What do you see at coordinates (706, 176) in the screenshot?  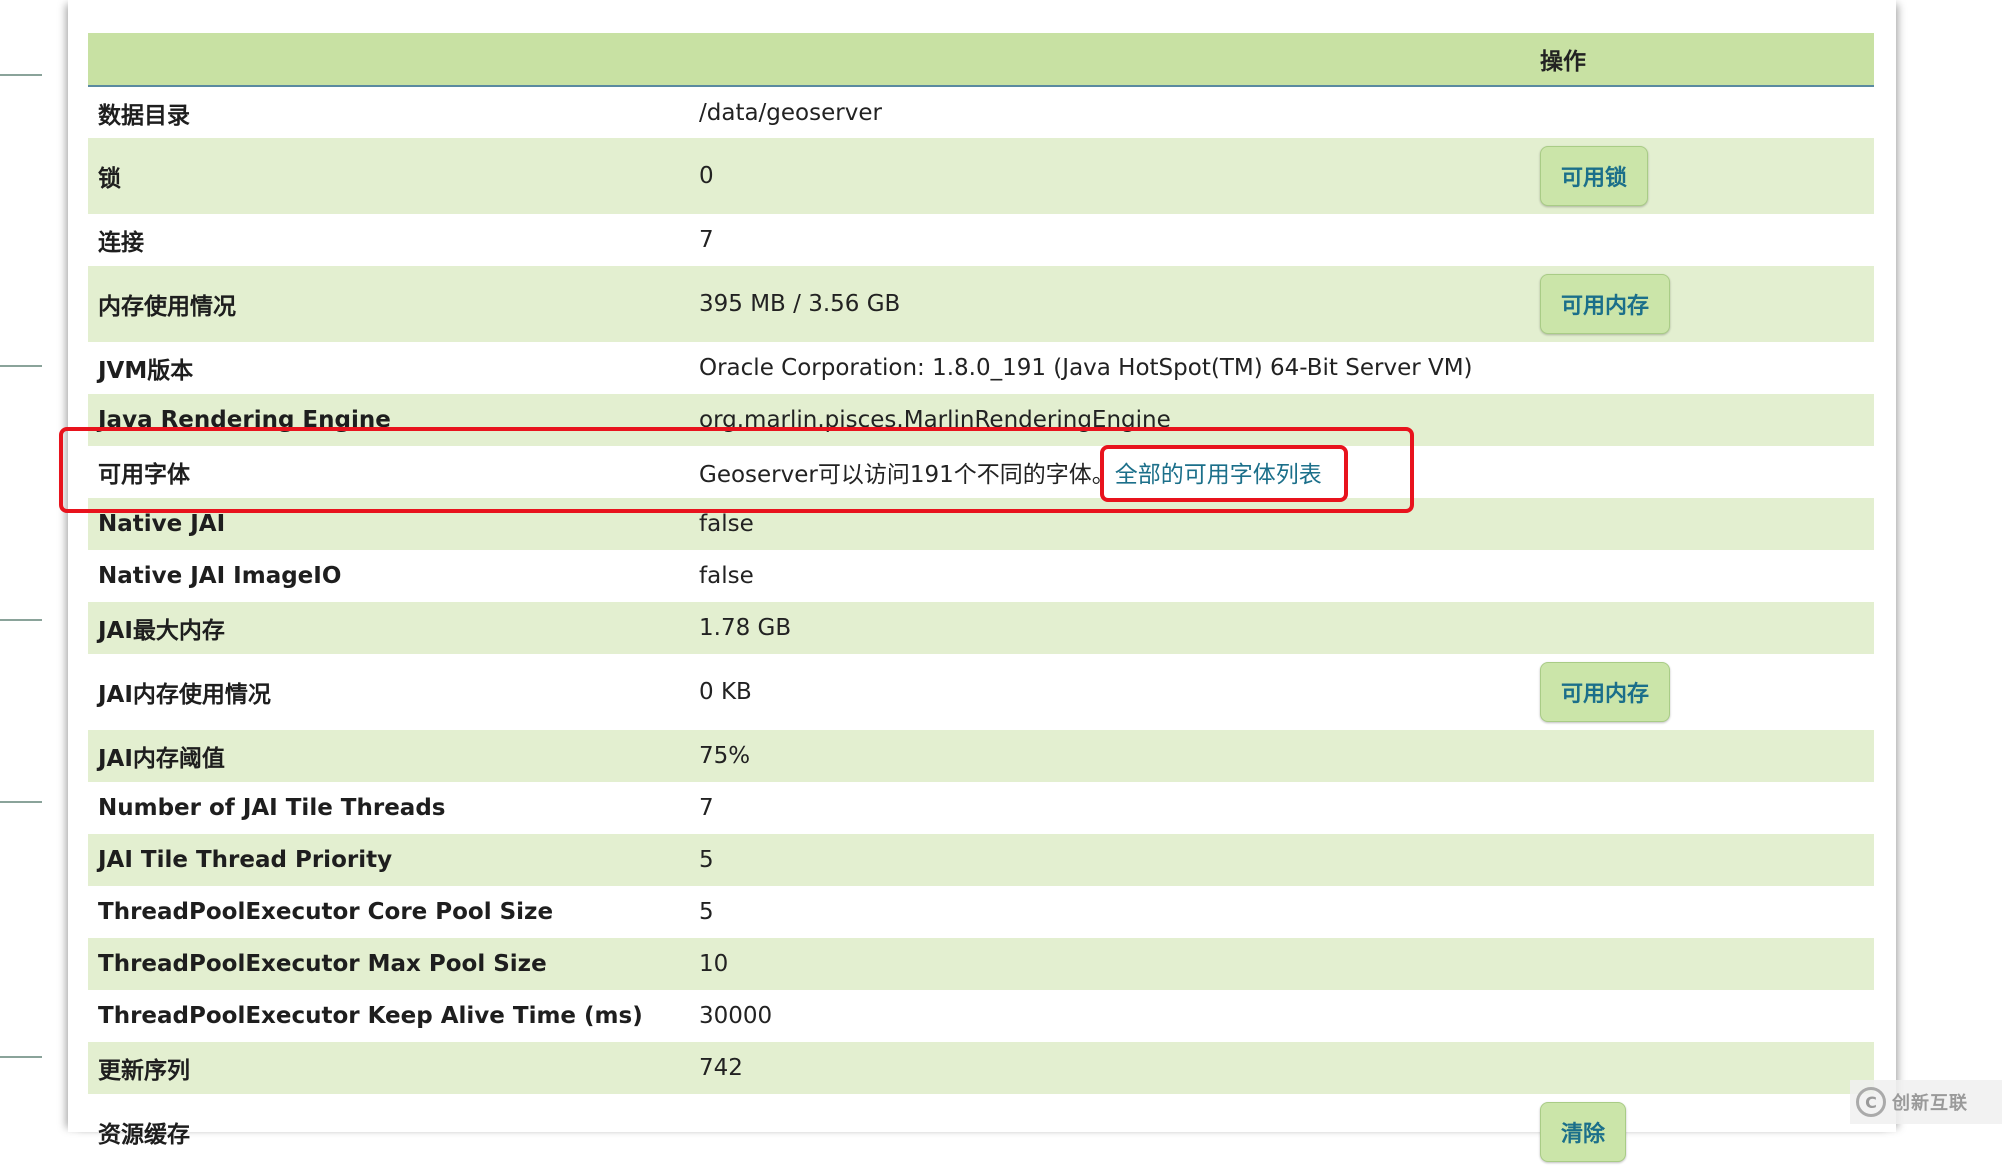 I see `row-value: 0` at bounding box center [706, 176].